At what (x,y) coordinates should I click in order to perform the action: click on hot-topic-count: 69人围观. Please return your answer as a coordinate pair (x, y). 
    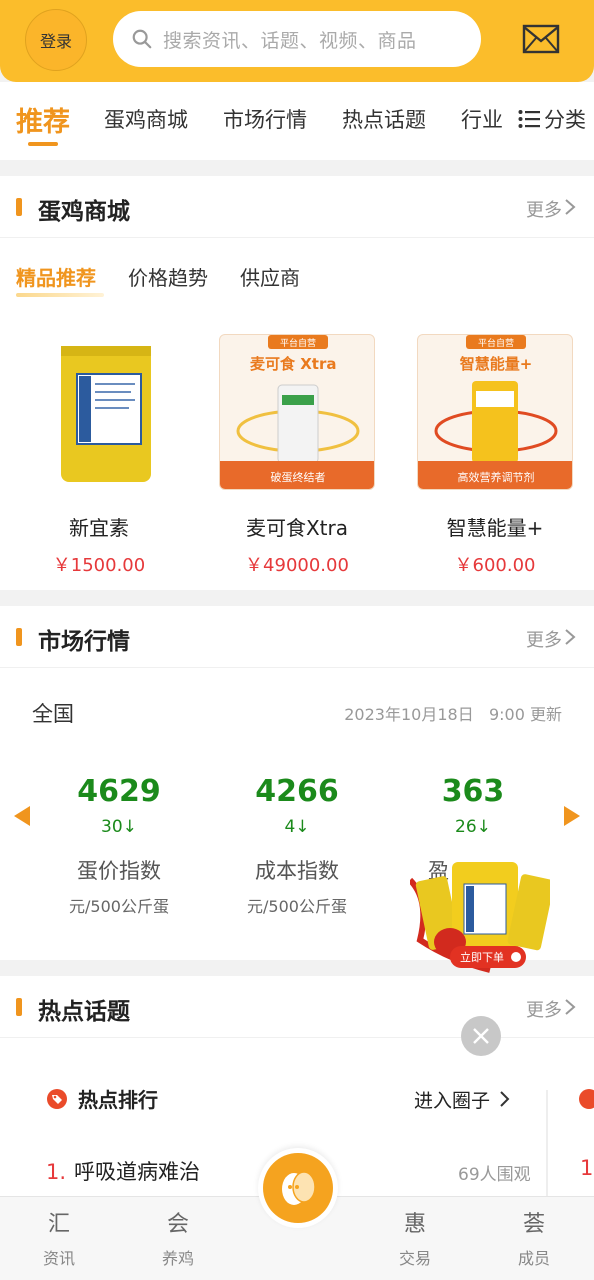
    Looking at the image, I should click on (494, 1175).